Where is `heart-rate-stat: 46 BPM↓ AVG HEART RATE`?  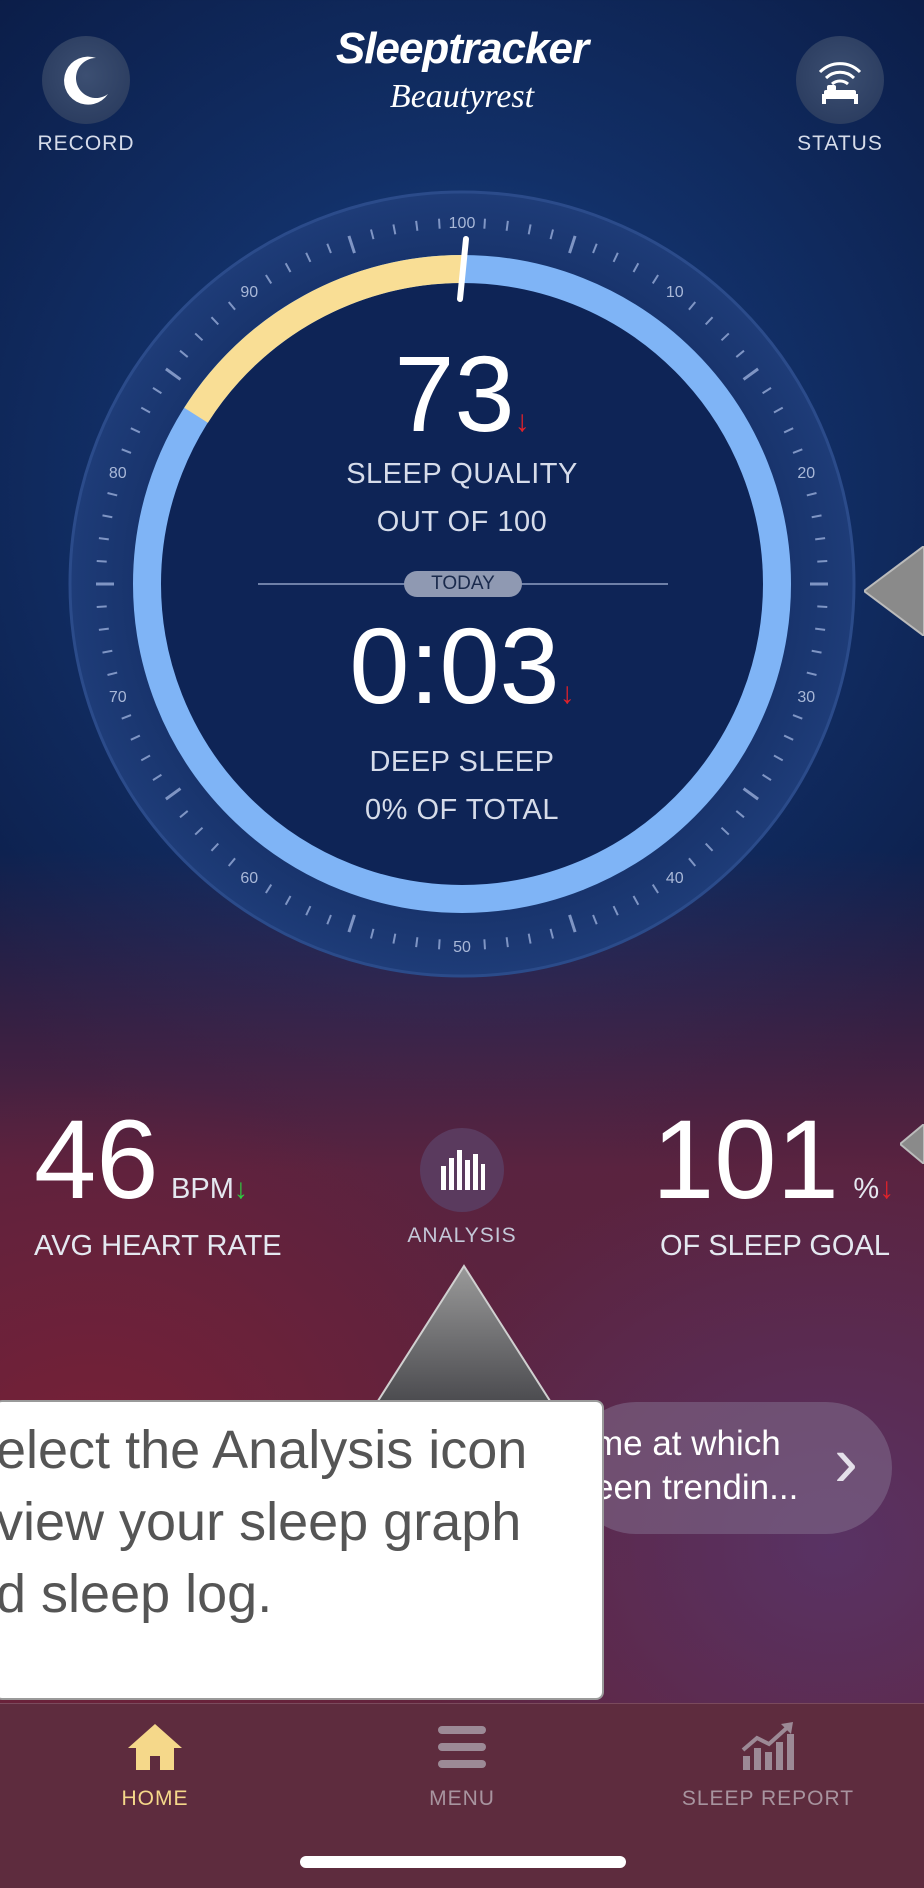
heart-rate-stat: 46 BPM↓ AVG HEART RATE is located at coordinates (184, 1183).